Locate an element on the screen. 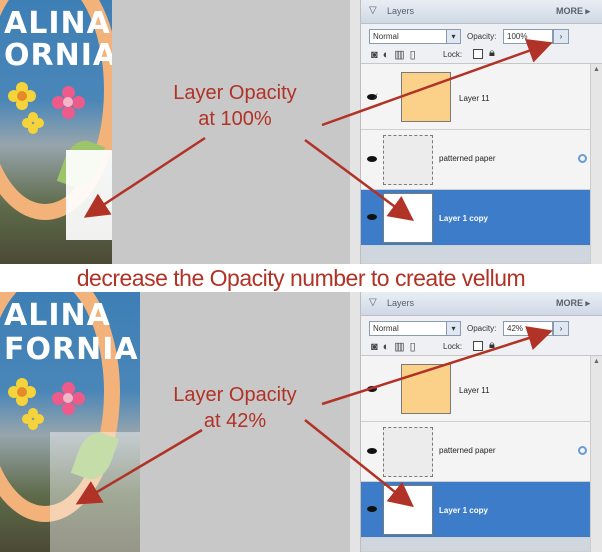 Image resolution: width=602 pixels, height=552 pixels. opacity-input: 100% is located at coordinates (528, 36).